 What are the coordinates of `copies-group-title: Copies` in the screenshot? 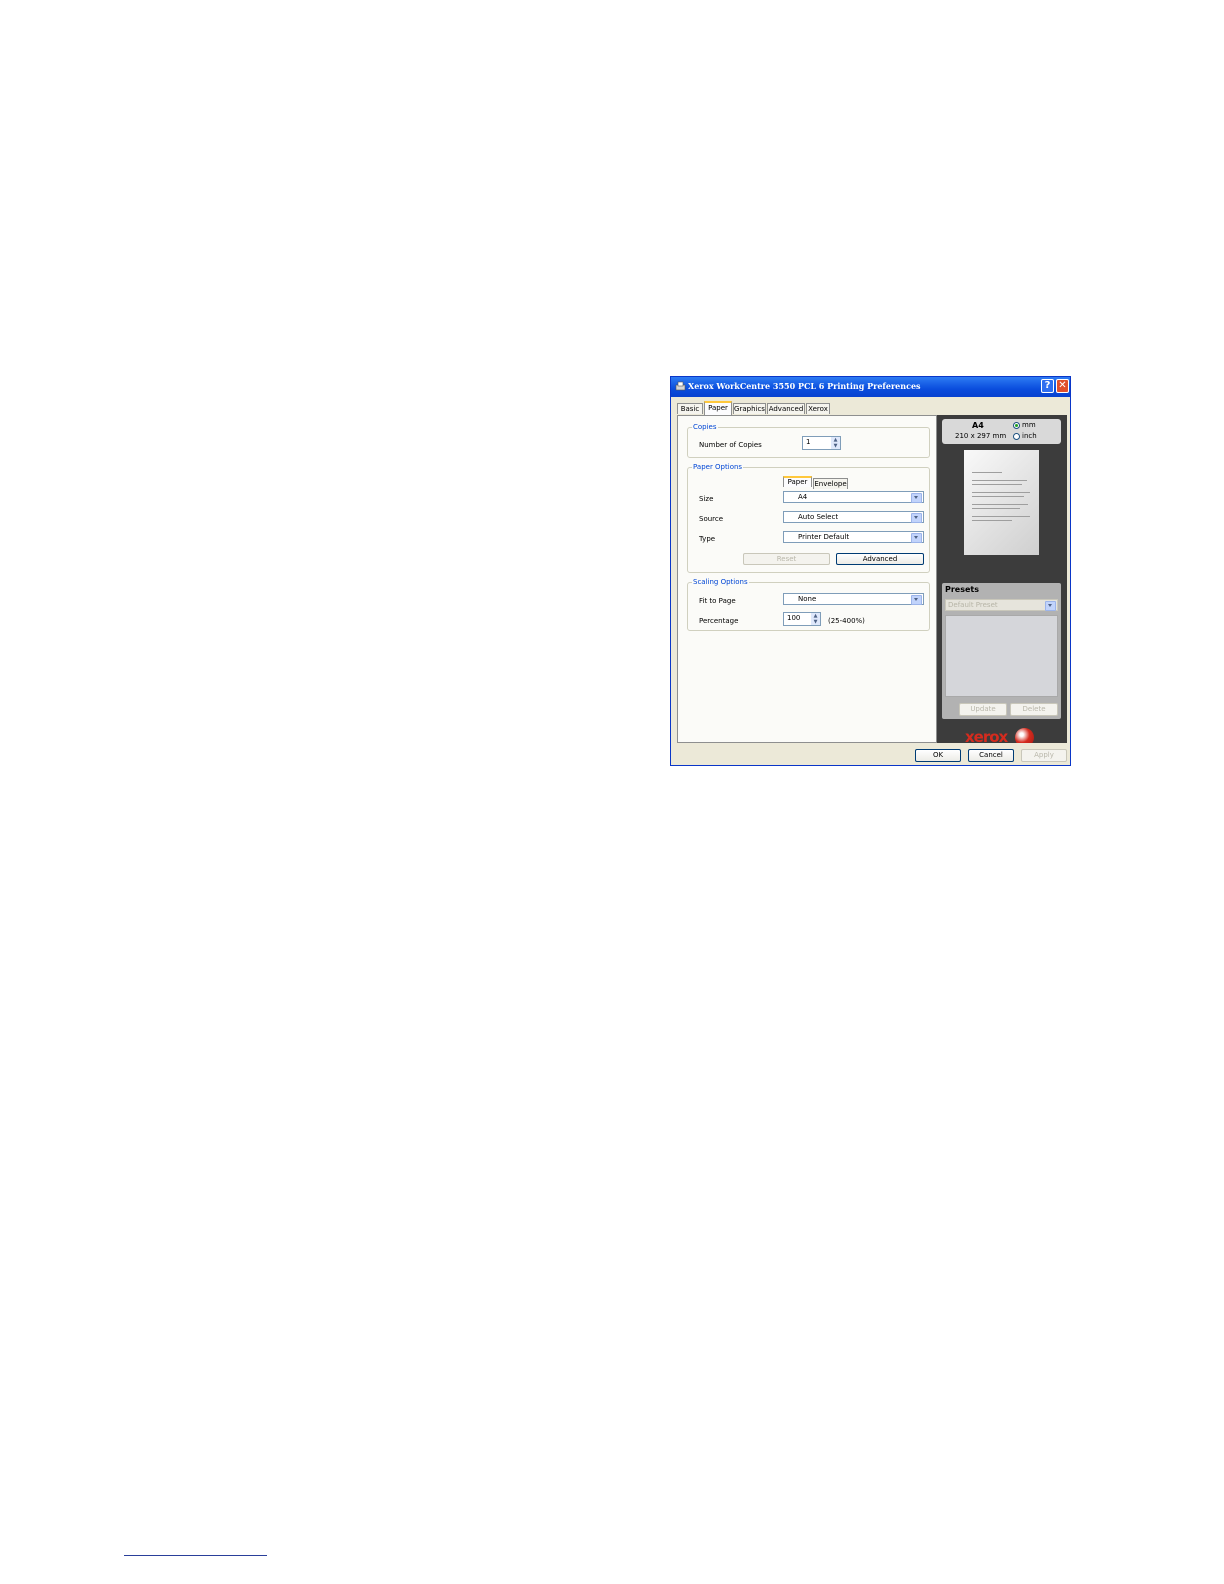 It's located at (705, 427).